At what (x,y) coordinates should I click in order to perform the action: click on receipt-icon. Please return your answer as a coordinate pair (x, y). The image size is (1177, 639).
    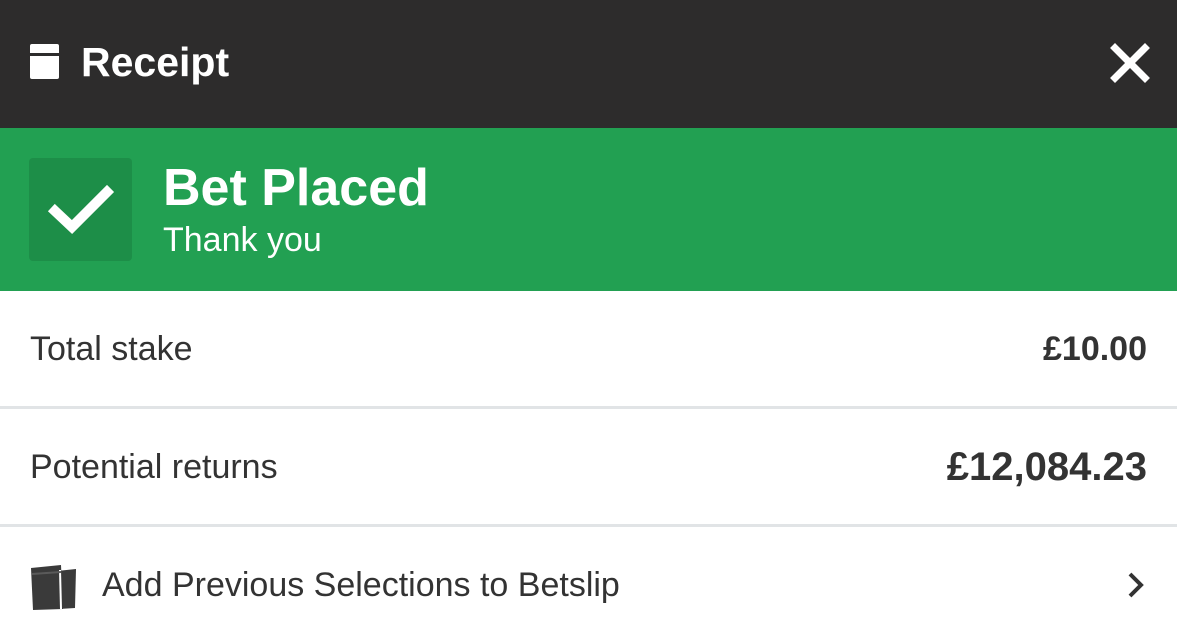
    Looking at the image, I should click on (44, 61).